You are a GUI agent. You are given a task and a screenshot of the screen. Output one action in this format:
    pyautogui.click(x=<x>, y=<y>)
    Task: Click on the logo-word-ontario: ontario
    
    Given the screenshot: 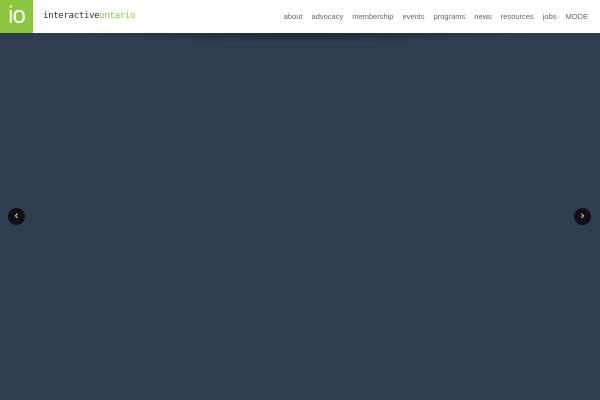 What is the action you would take?
    pyautogui.click(x=117, y=16)
    